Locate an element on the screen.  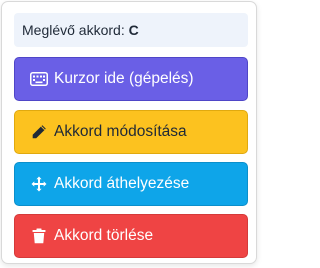
delete-chord-button: Akkord törlése is located at coordinates (131, 236).